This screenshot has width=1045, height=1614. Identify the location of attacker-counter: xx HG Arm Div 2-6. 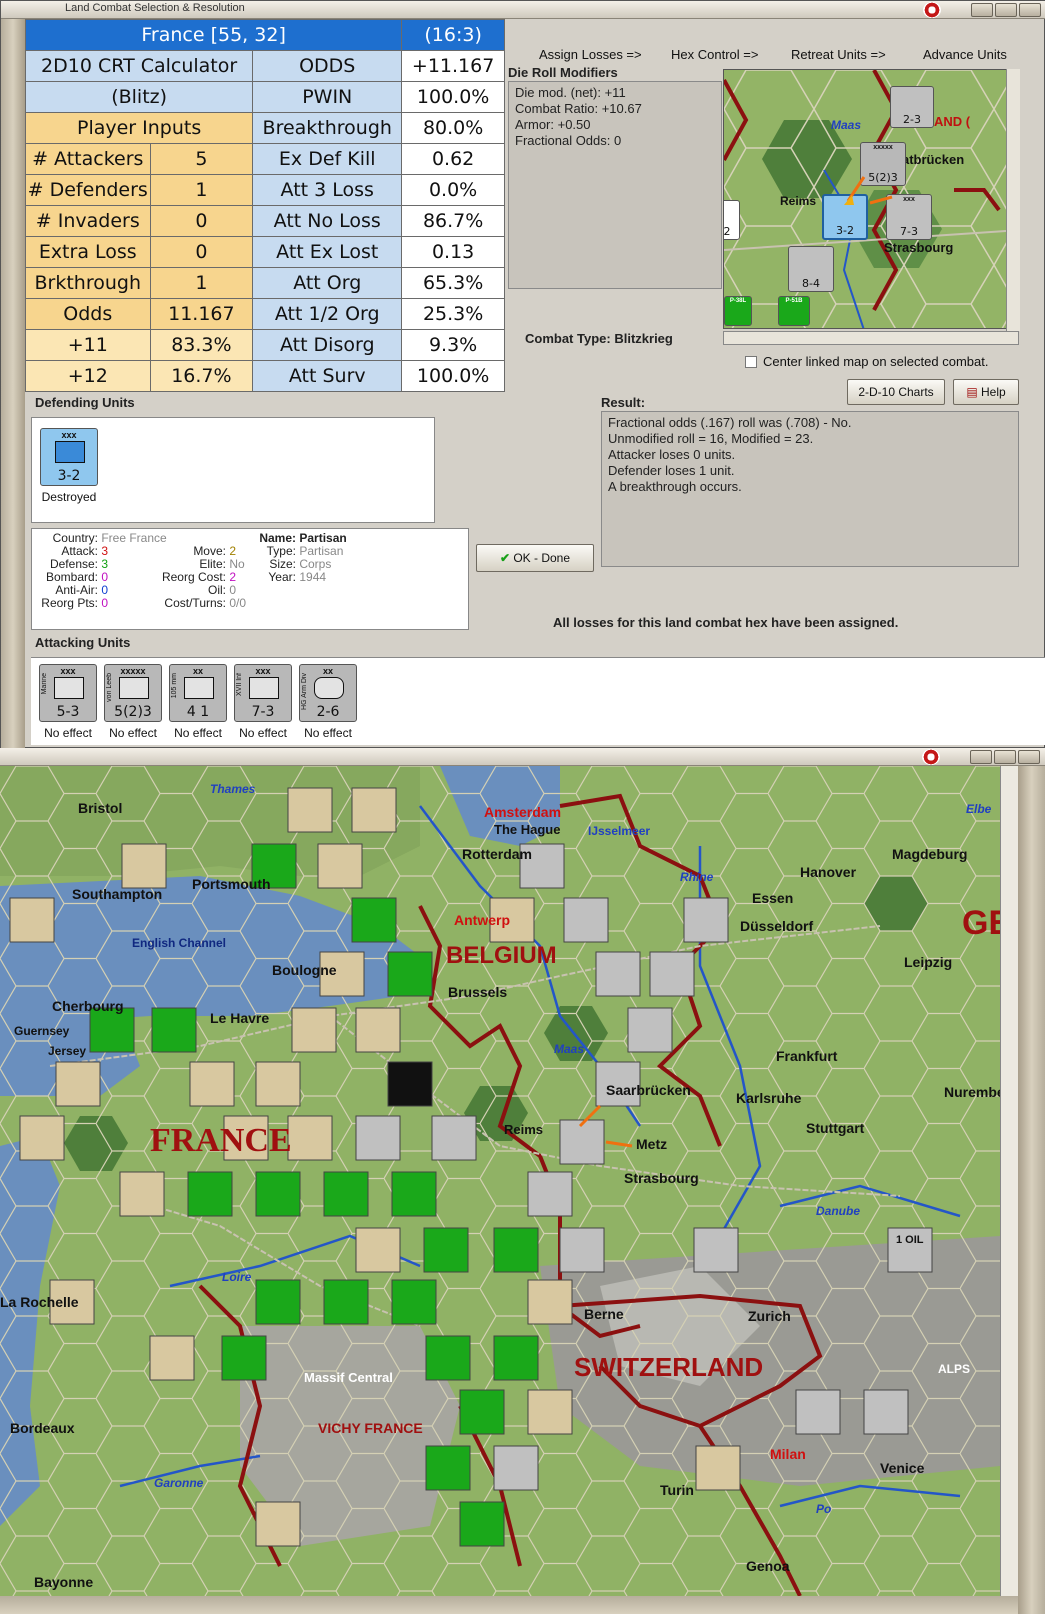
(328, 693).